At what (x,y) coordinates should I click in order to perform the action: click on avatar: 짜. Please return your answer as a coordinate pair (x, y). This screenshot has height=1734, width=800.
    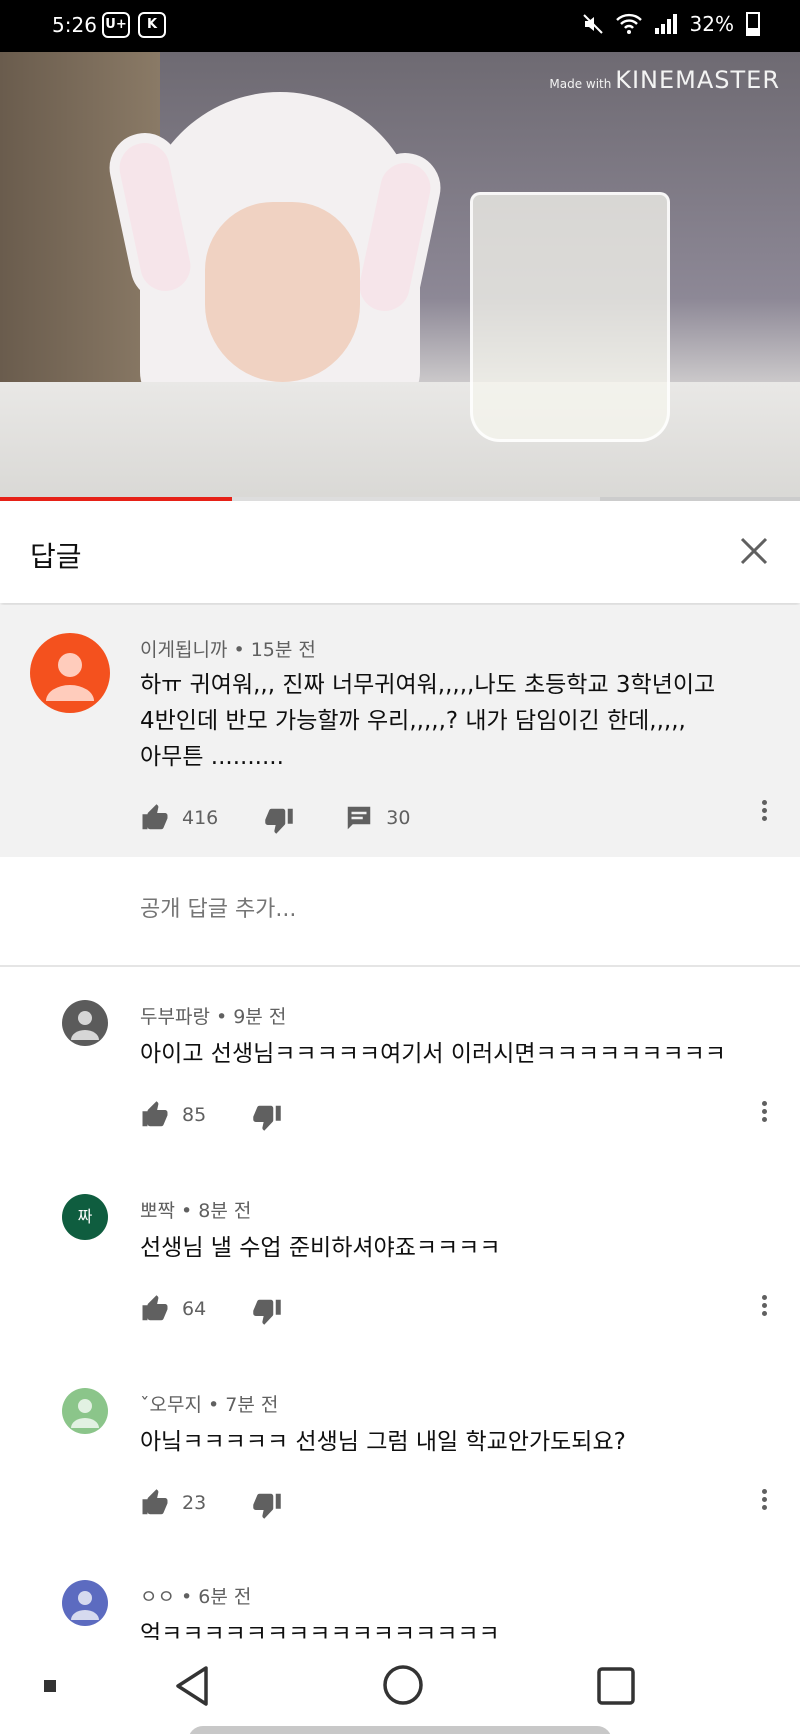
    Looking at the image, I should click on (85, 1217).